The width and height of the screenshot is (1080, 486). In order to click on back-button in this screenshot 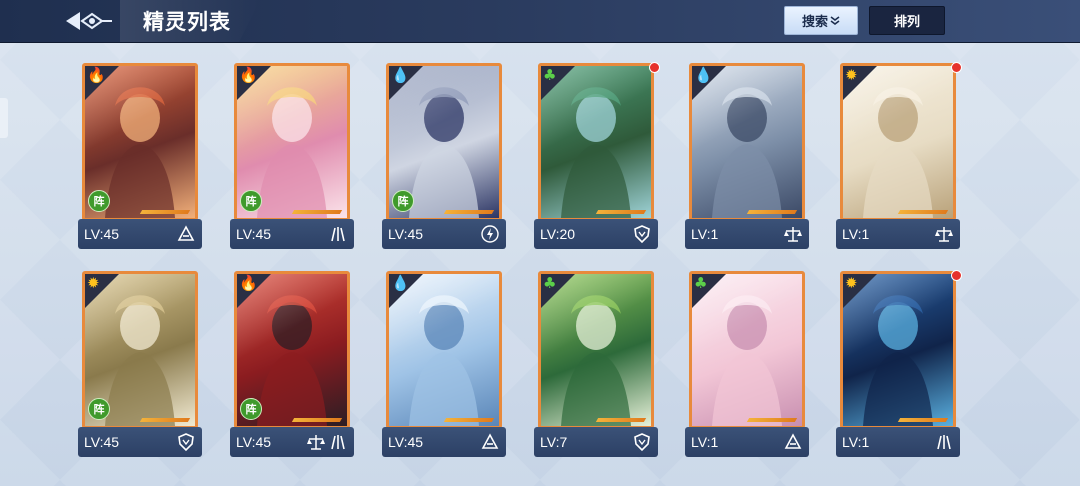, I will do `click(89, 21)`.